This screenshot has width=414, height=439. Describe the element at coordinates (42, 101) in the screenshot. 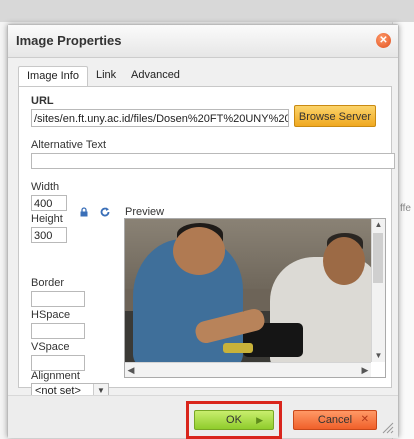

I see `url-label: URL` at that location.